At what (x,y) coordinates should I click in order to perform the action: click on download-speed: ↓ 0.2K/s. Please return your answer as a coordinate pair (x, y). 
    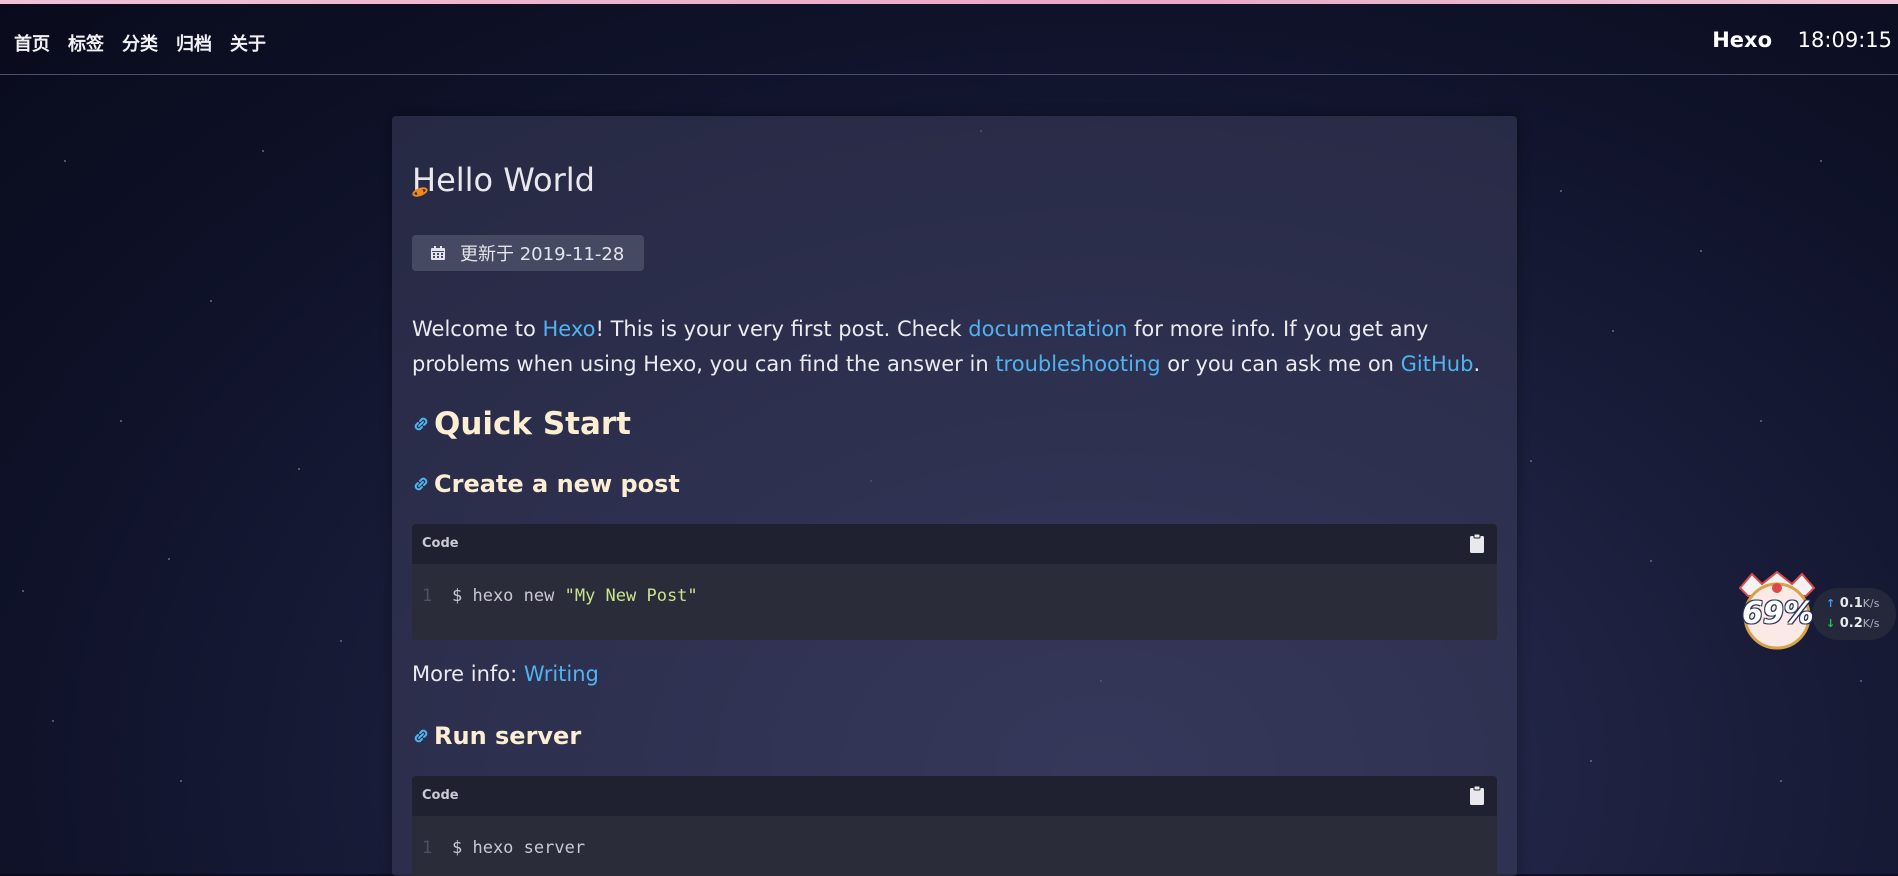
    Looking at the image, I should click on (1852, 623).